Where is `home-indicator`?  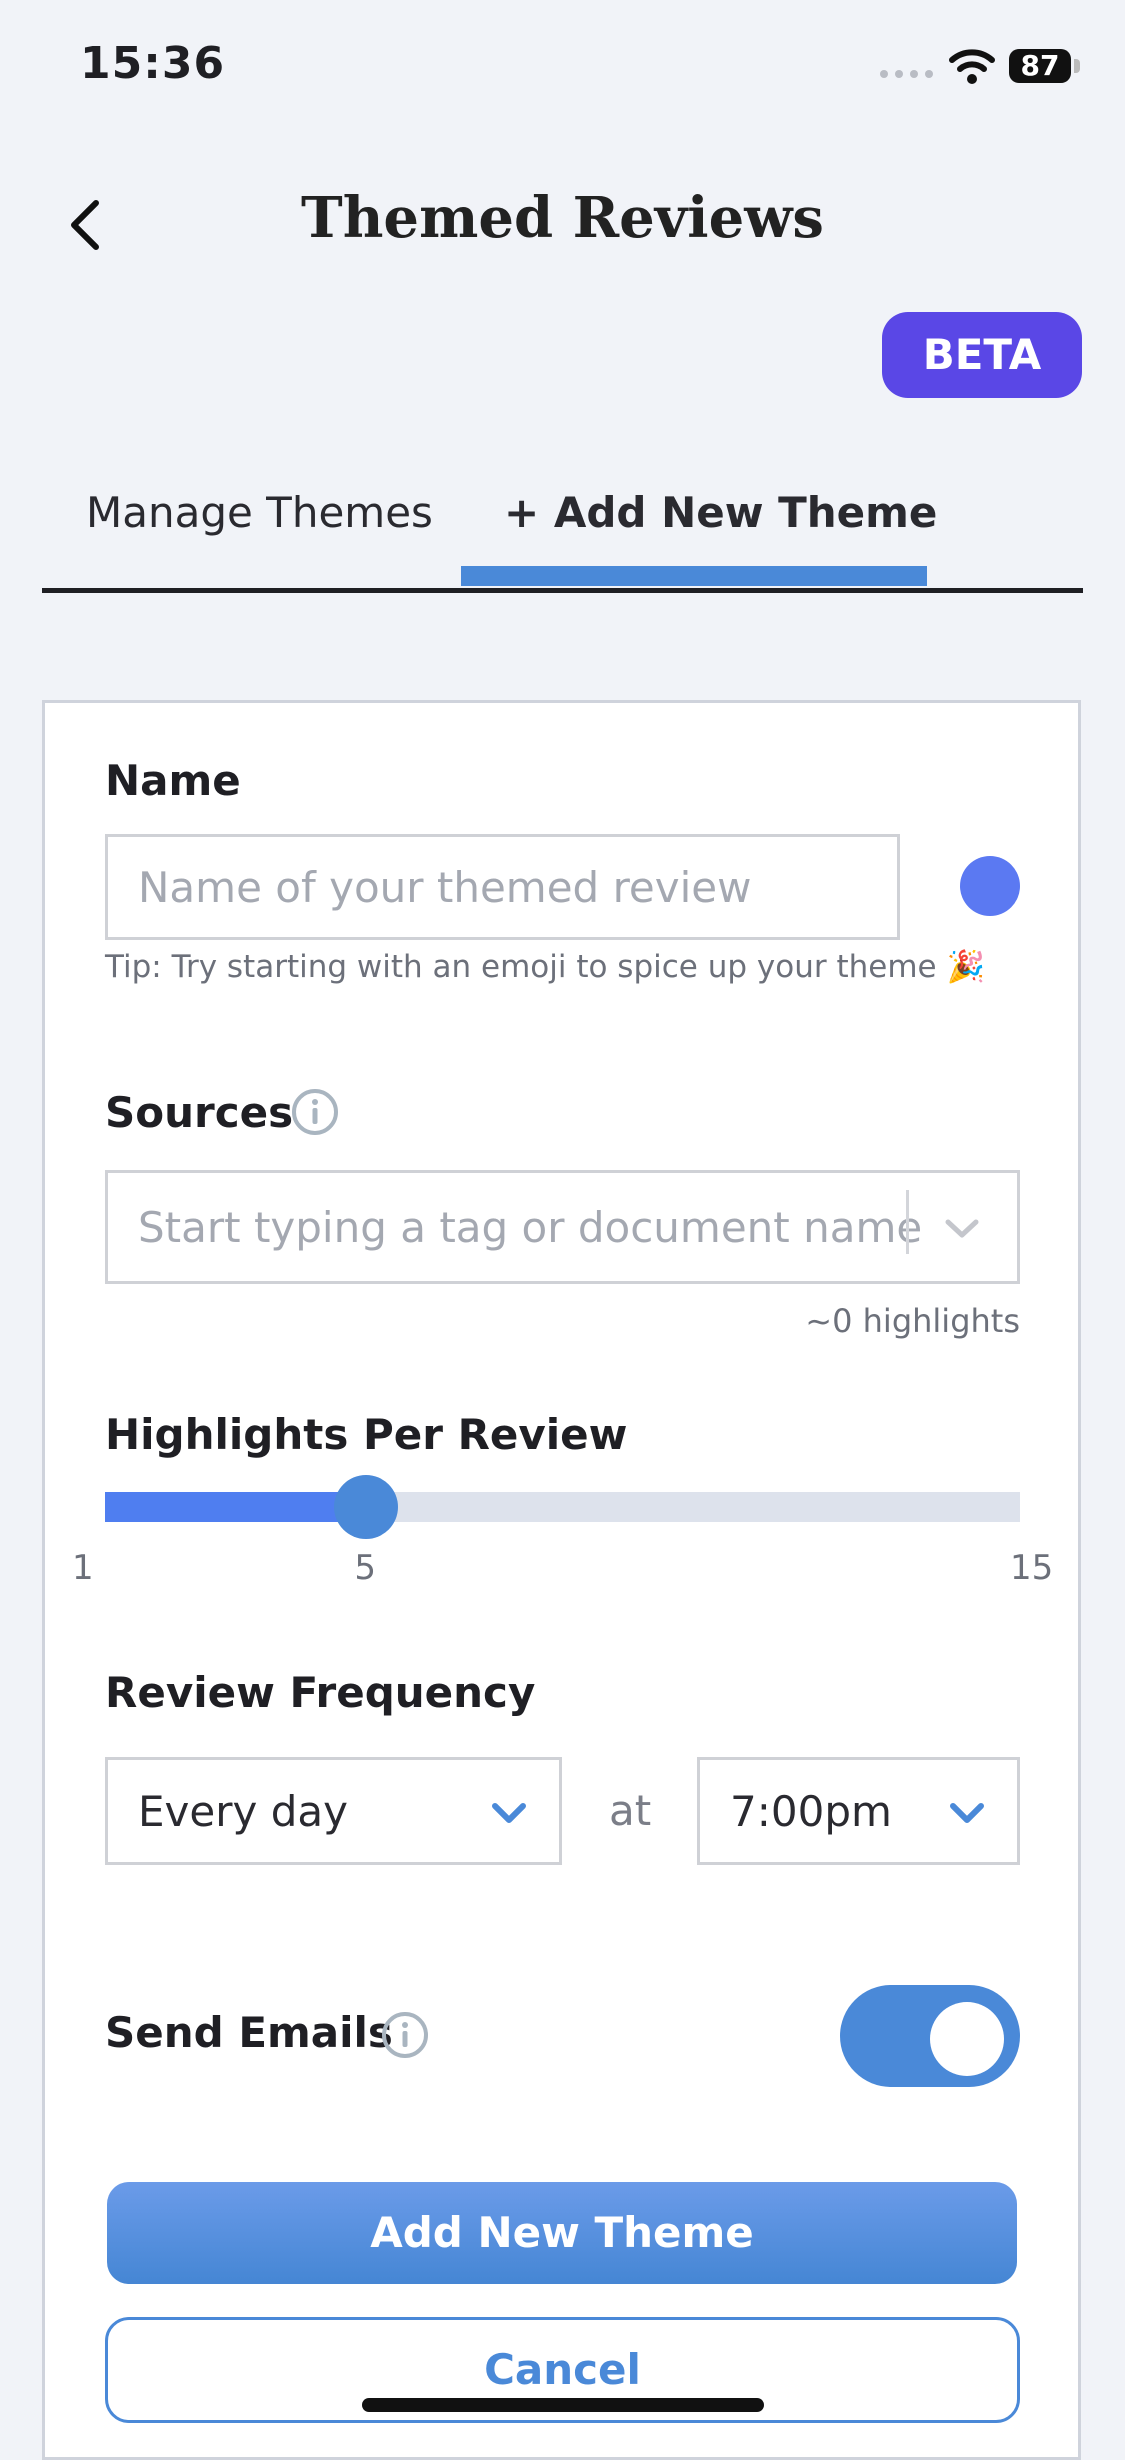 home-indicator is located at coordinates (563, 2405).